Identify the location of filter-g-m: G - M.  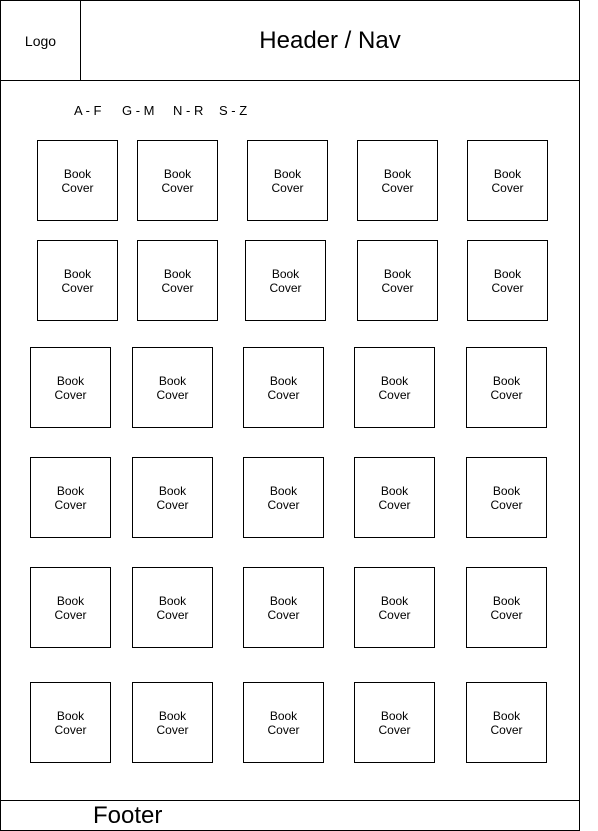
(138, 111).